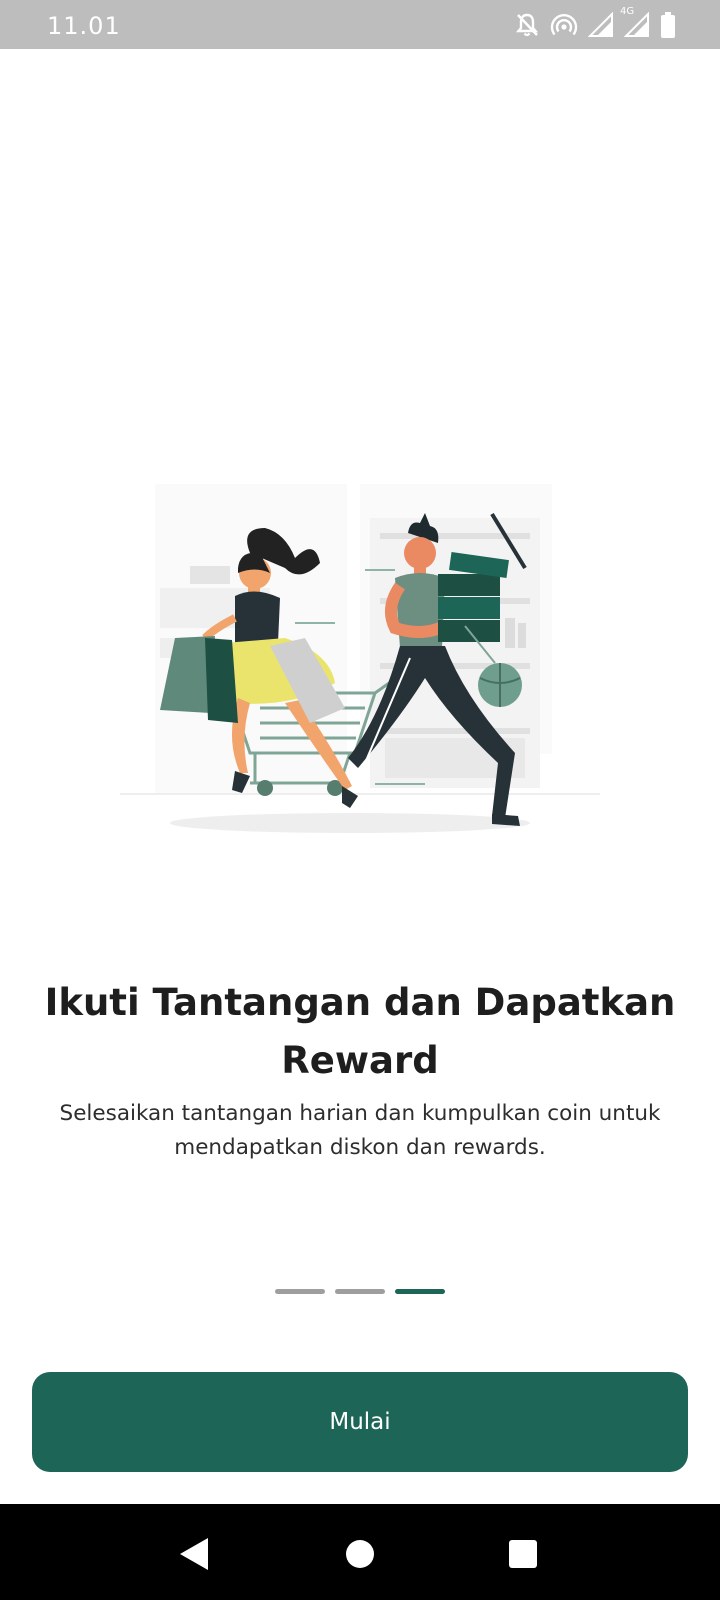  Describe the element at coordinates (635, 22) in the screenshot. I see `signal-4g-icon: 4G` at that location.